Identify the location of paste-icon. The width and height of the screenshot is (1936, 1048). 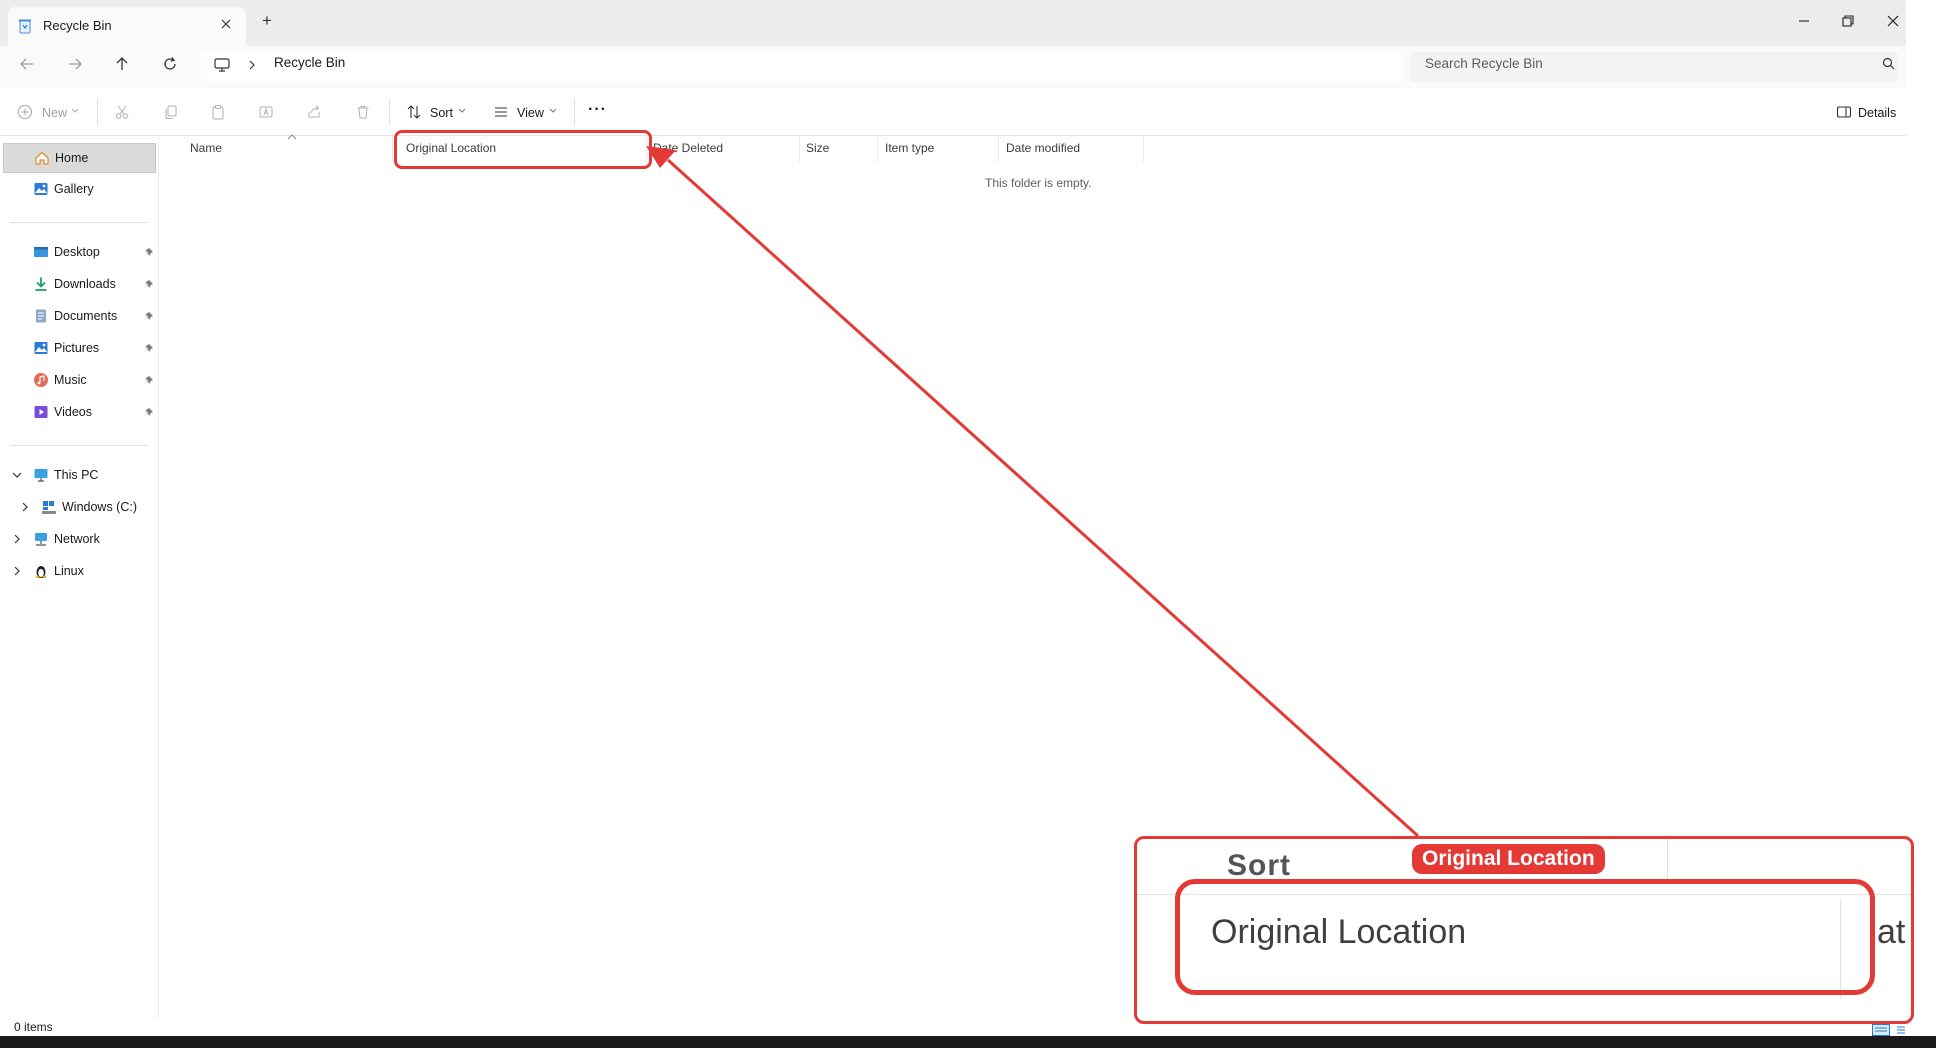
(218, 112).